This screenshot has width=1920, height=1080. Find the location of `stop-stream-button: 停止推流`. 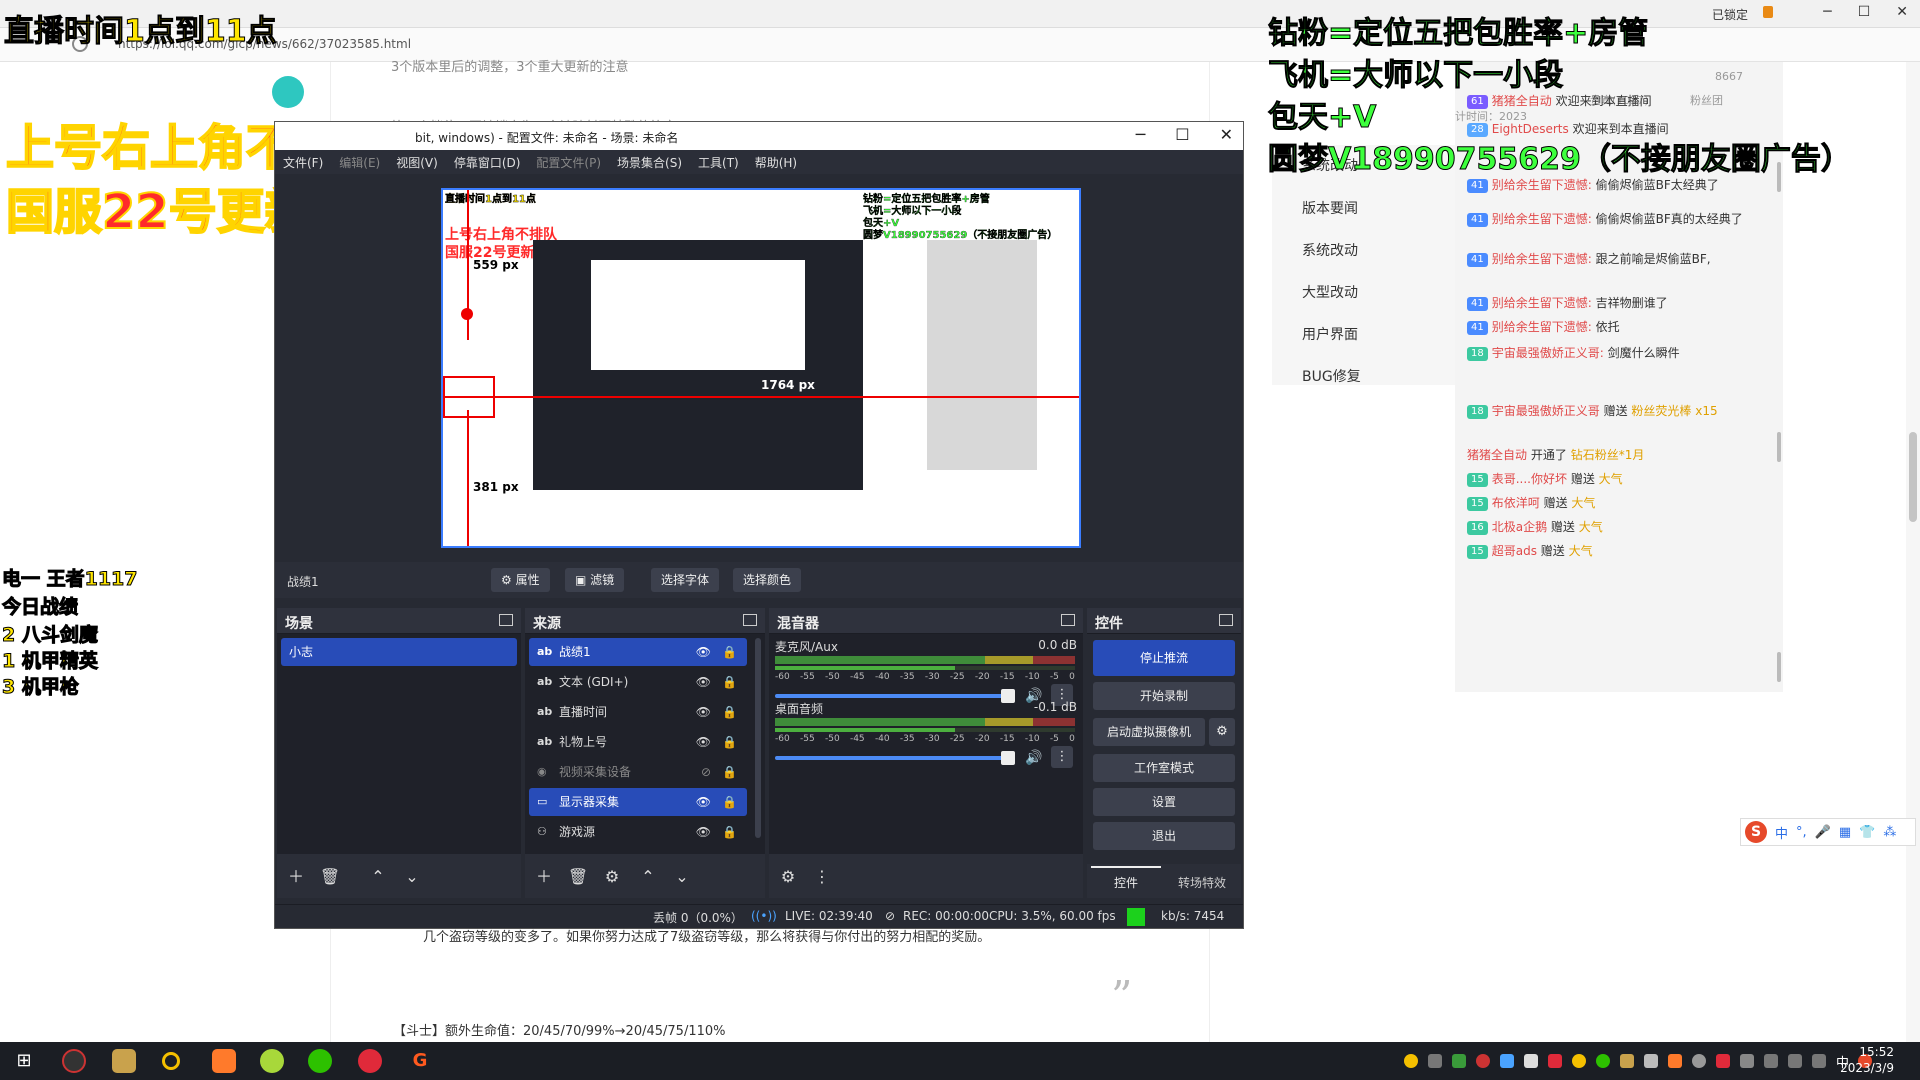

stop-stream-button: 停止推流 is located at coordinates (1164, 658).